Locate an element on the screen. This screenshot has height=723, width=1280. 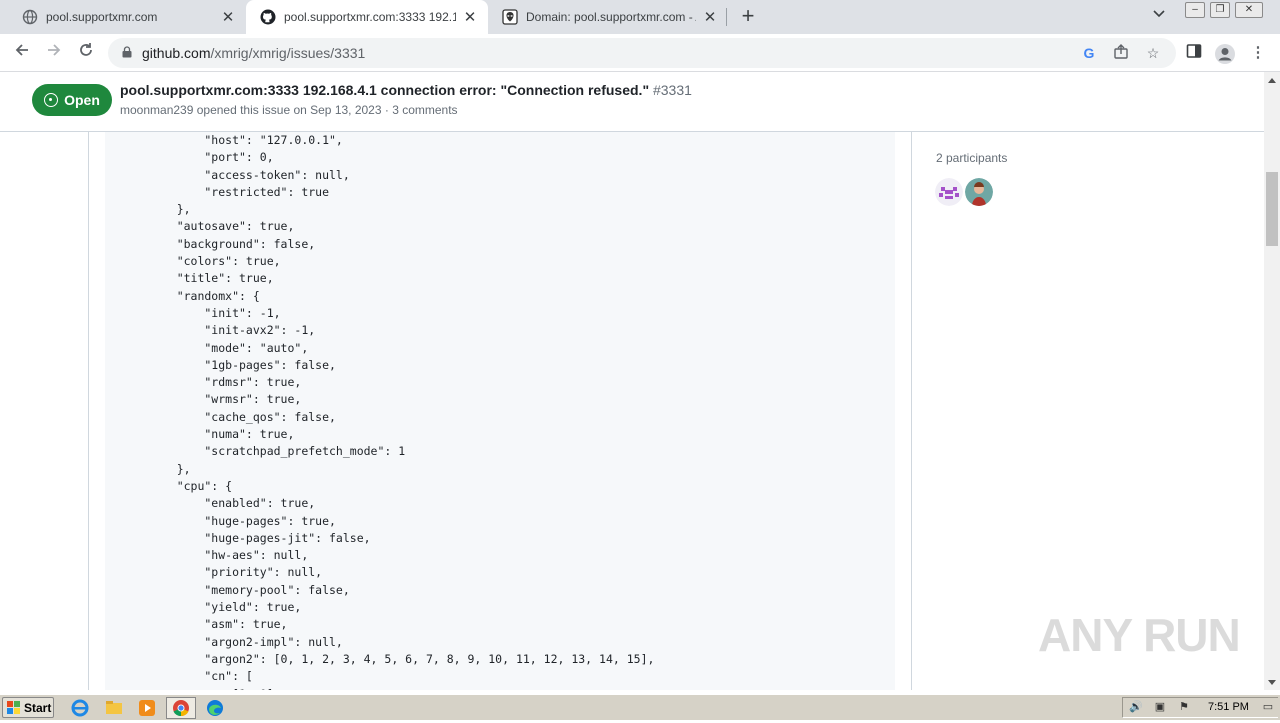
new-tab-plus-icon: + is located at coordinates (748, 17).